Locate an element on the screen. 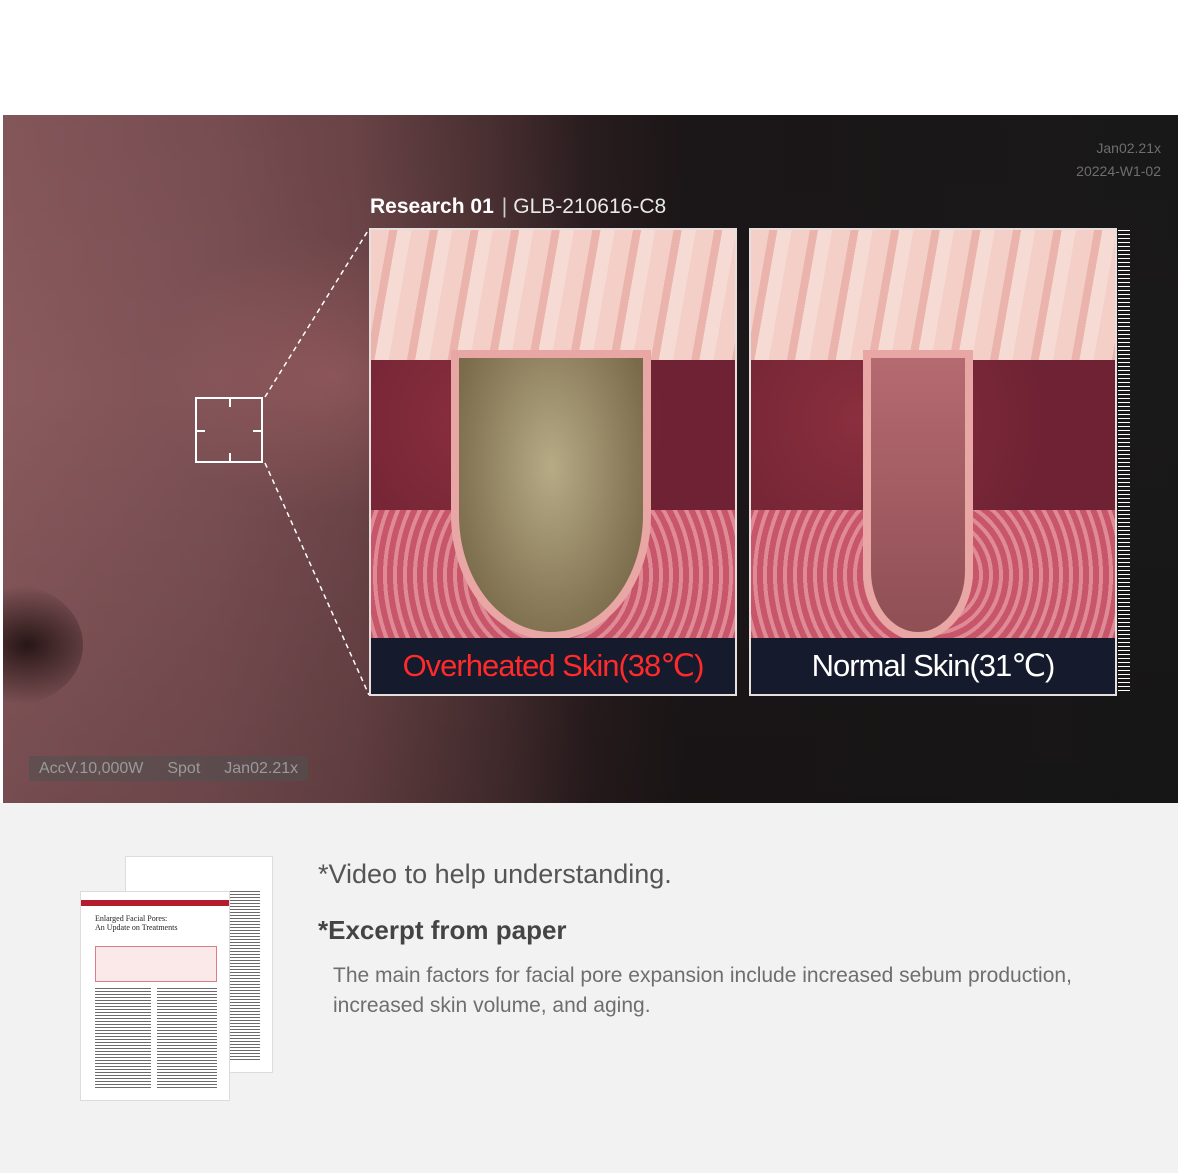 The height and width of the screenshot is (1173, 1178). paper-abstract-box is located at coordinates (156, 964).